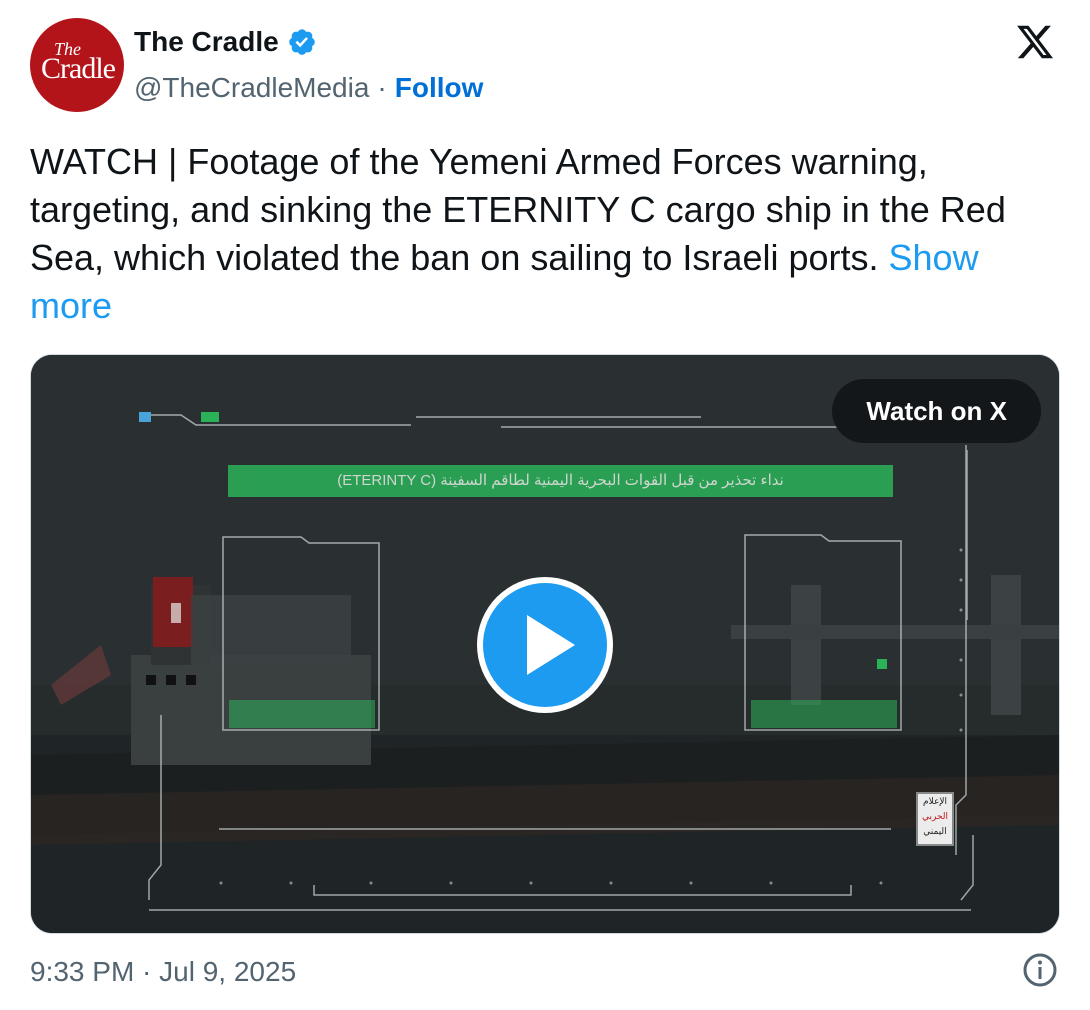 This screenshot has width=1090, height=1010. What do you see at coordinates (1035, 42) in the screenshot?
I see `x-logo-icon` at bounding box center [1035, 42].